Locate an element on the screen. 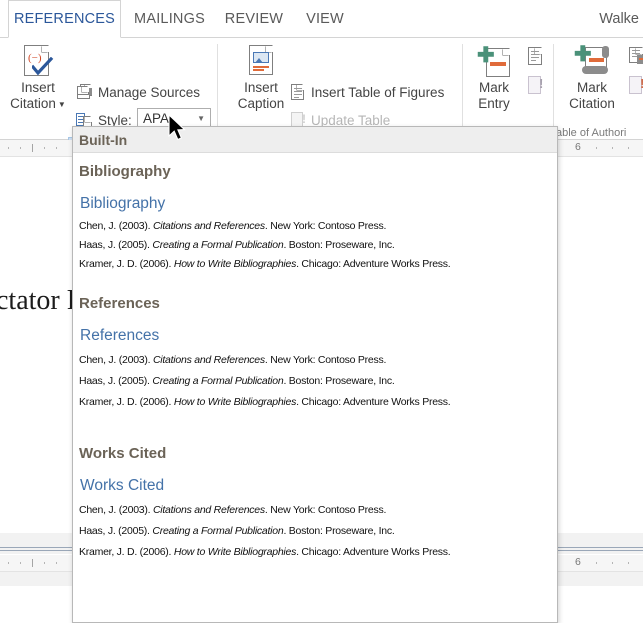 Image resolution: width=643 pixels, height=623 pixels. mark-citation-label-line2: Citation is located at coordinates (592, 103).